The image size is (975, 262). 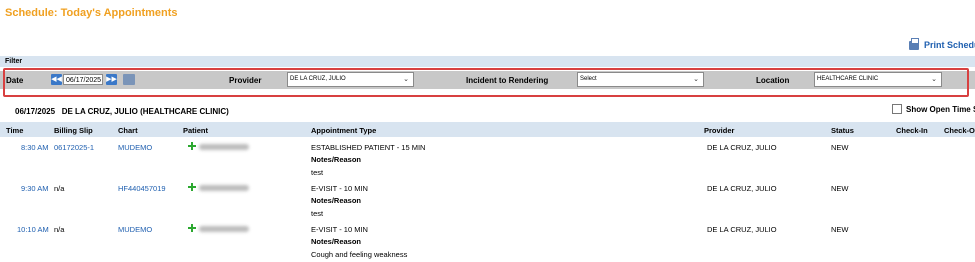 I want to click on appointment-time: 10:10 AM, so click(x=33, y=229).